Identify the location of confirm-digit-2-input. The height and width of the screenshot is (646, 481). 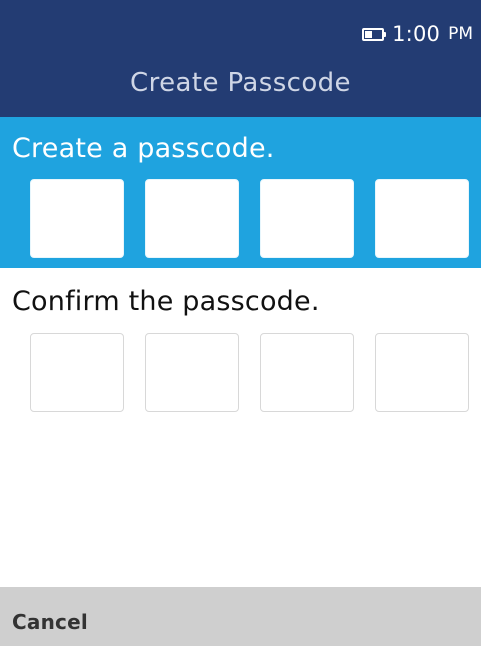
(192, 372).